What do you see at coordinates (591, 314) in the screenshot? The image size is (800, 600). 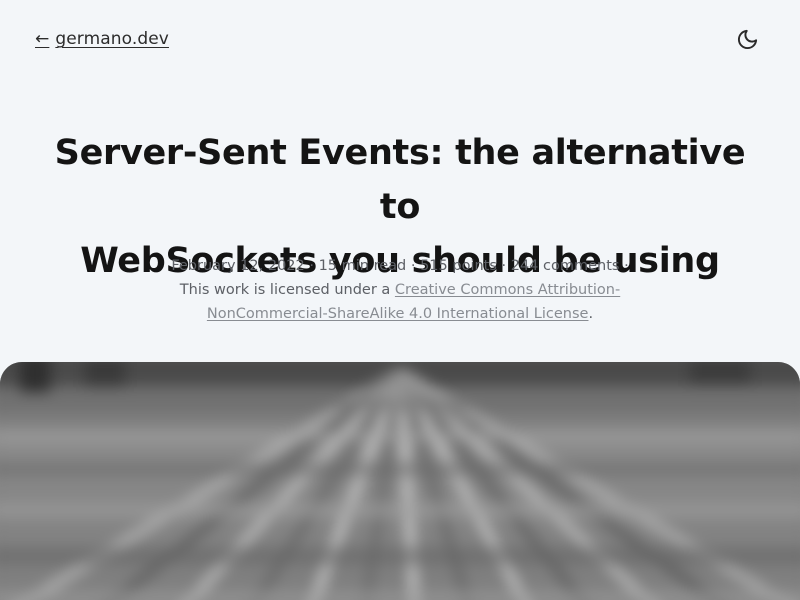 I see `license-suffix: .` at bounding box center [591, 314].